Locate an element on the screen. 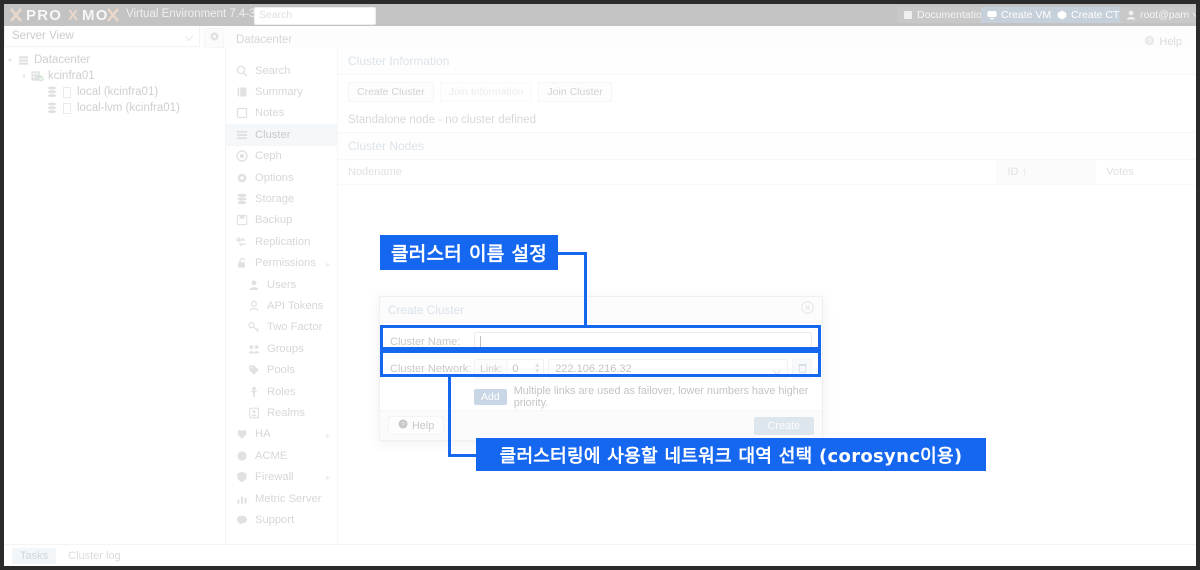 This screenshot has height=570, width=1200. tag-icon is located at coordinates (254, 370).